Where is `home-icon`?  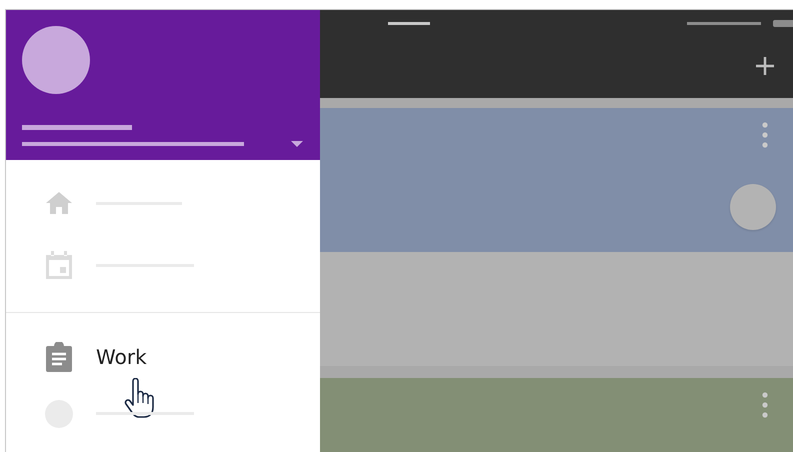 home-icon is located at coordinates (59, 203).